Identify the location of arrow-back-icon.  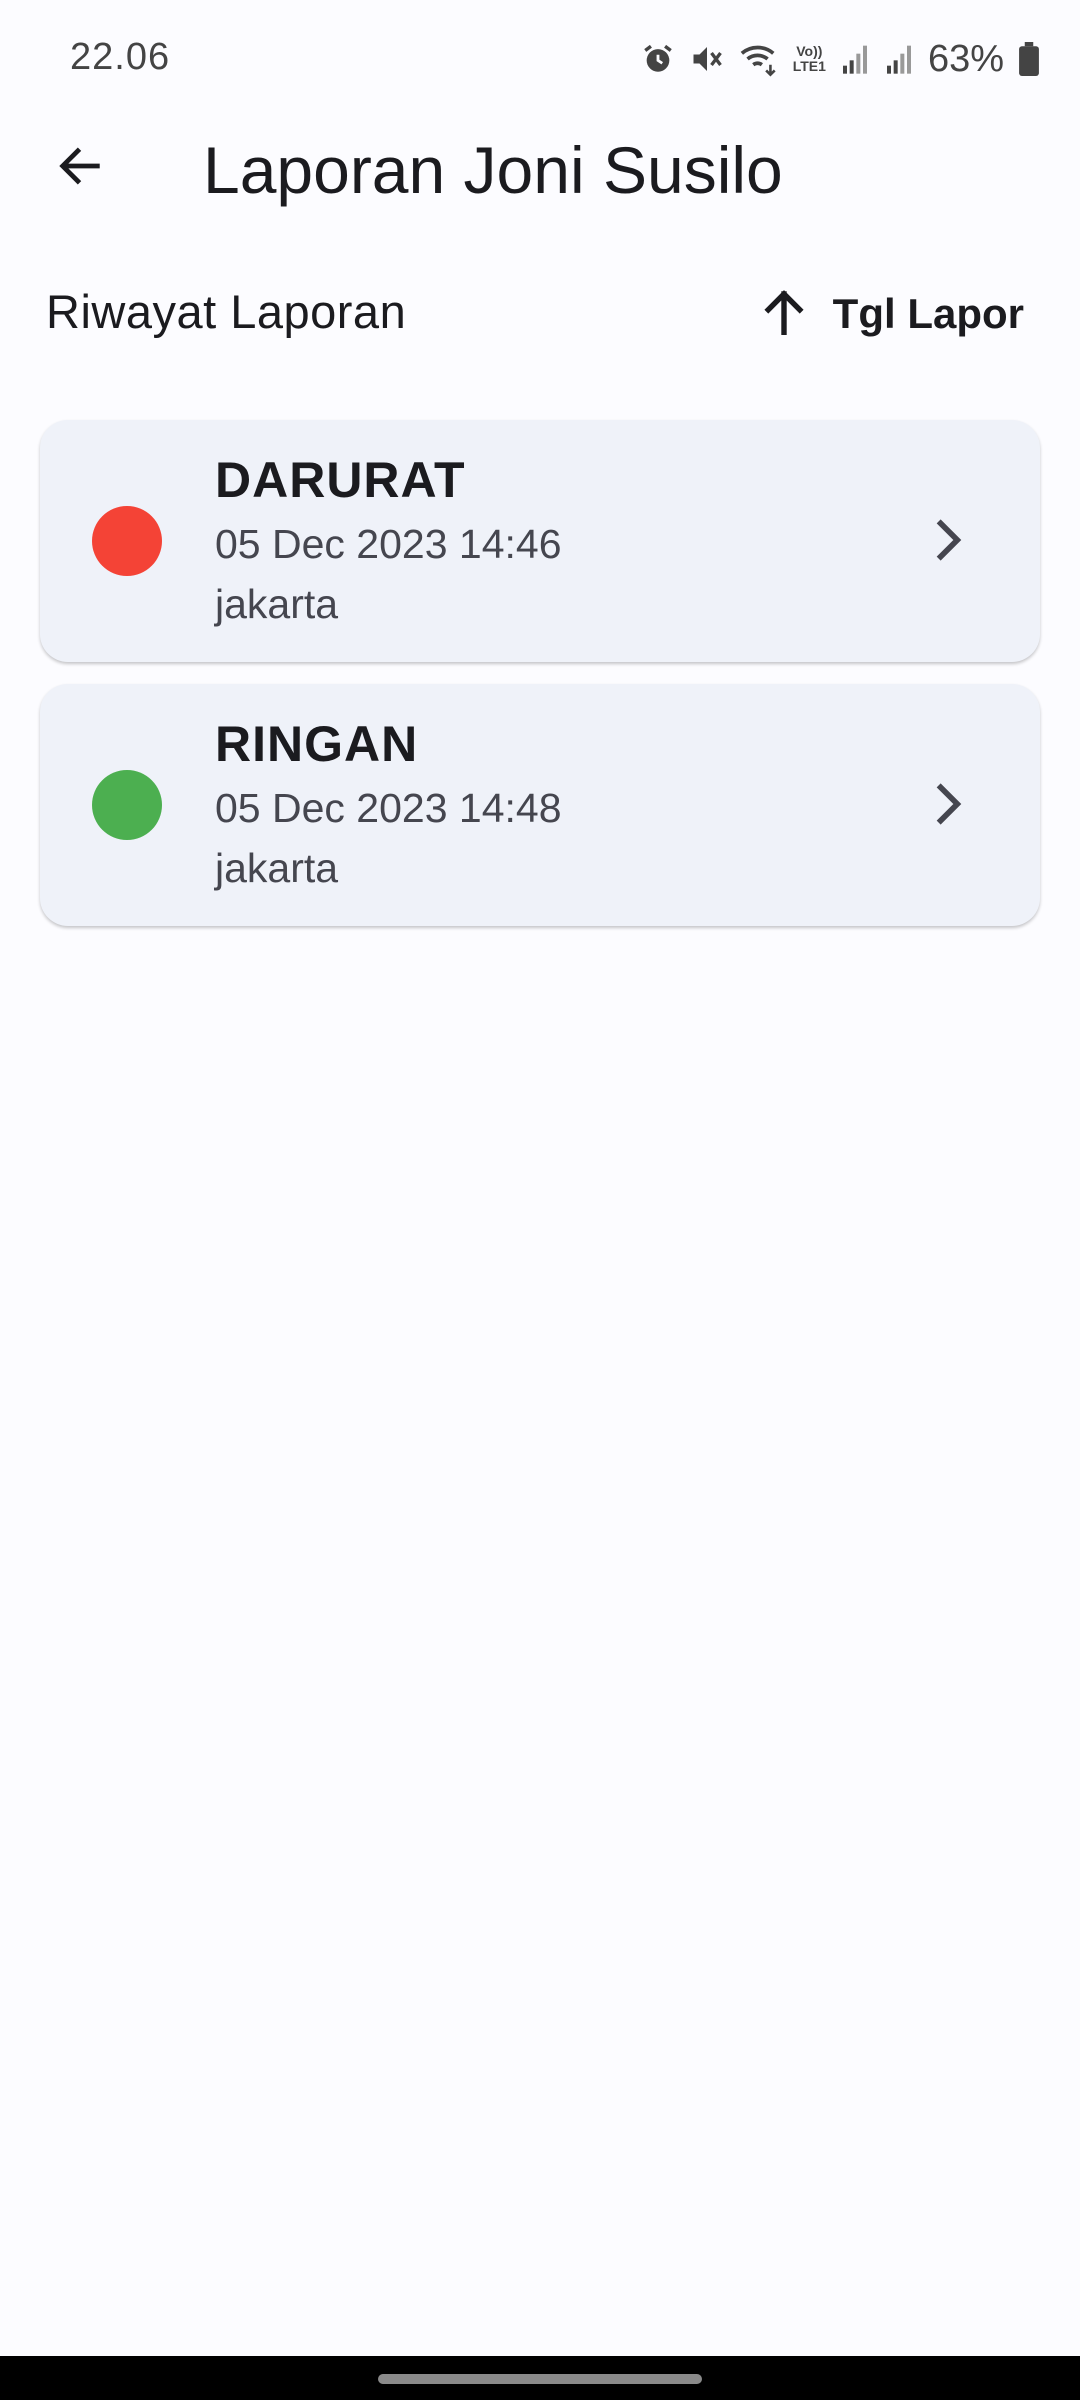
(80, 168).